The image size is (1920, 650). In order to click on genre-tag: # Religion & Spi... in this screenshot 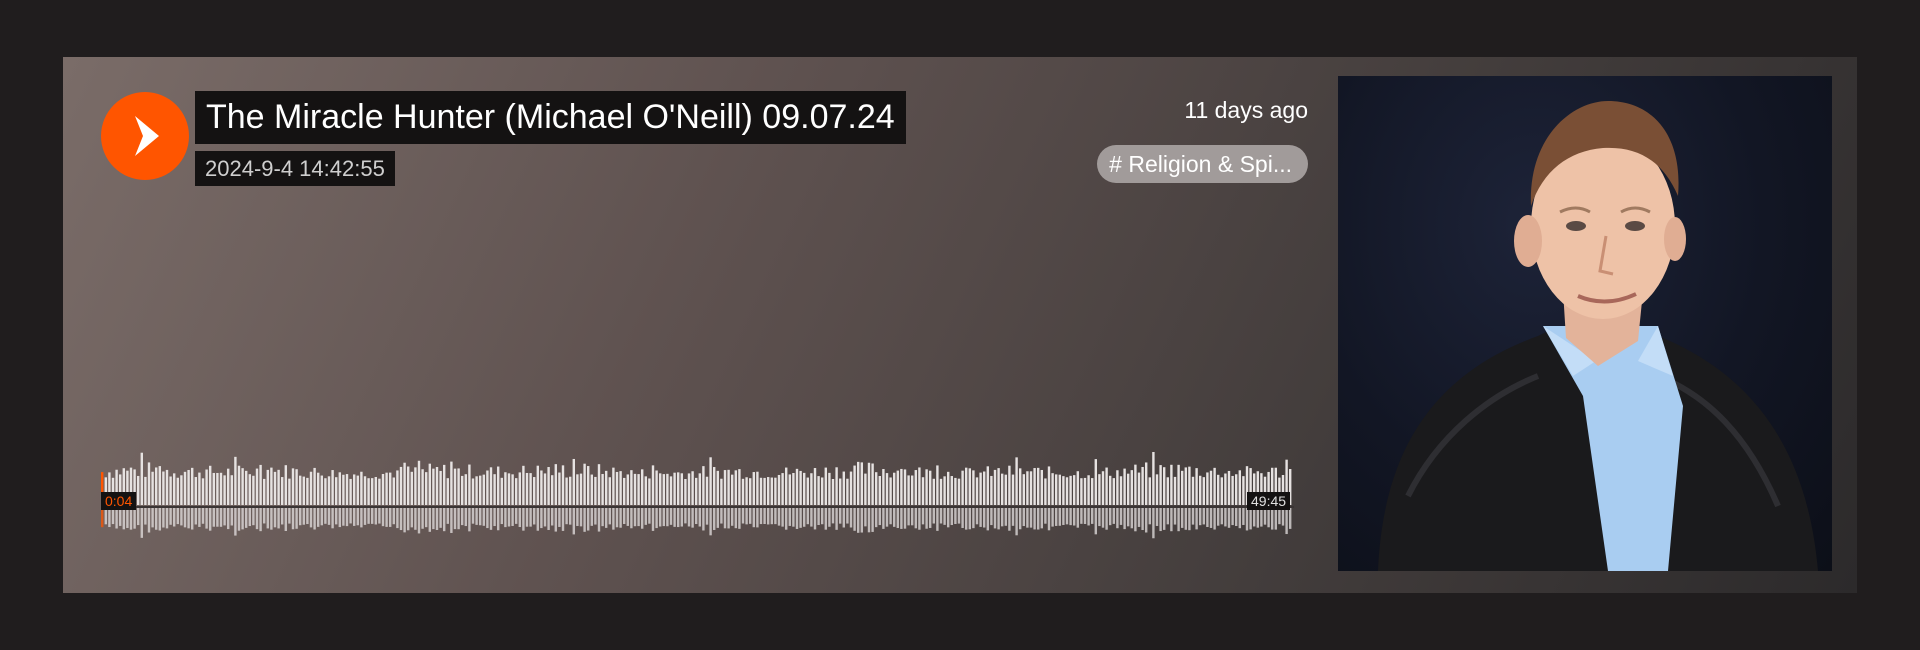, I will do `click(1202, 164)`.